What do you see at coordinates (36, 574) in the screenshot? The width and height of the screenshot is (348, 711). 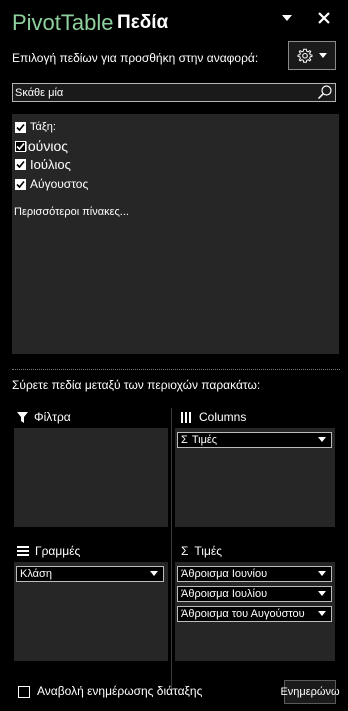 I see `pill-label: Κλάση` at bounding box center [36, 574].